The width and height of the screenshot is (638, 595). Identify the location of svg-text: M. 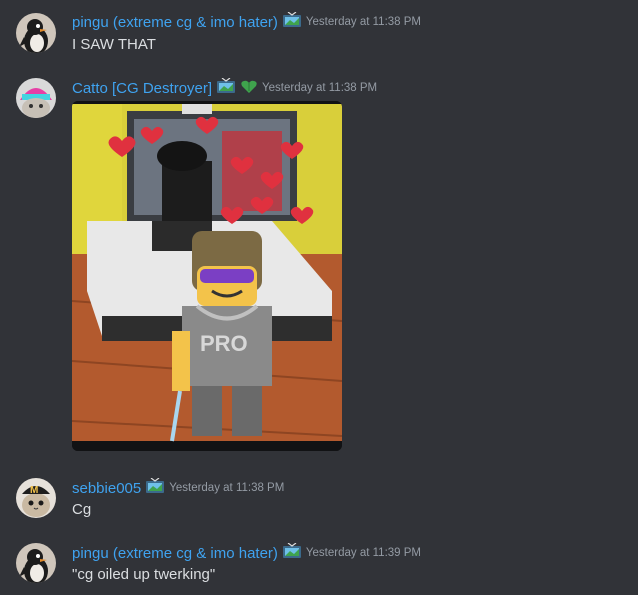
(34, 490).